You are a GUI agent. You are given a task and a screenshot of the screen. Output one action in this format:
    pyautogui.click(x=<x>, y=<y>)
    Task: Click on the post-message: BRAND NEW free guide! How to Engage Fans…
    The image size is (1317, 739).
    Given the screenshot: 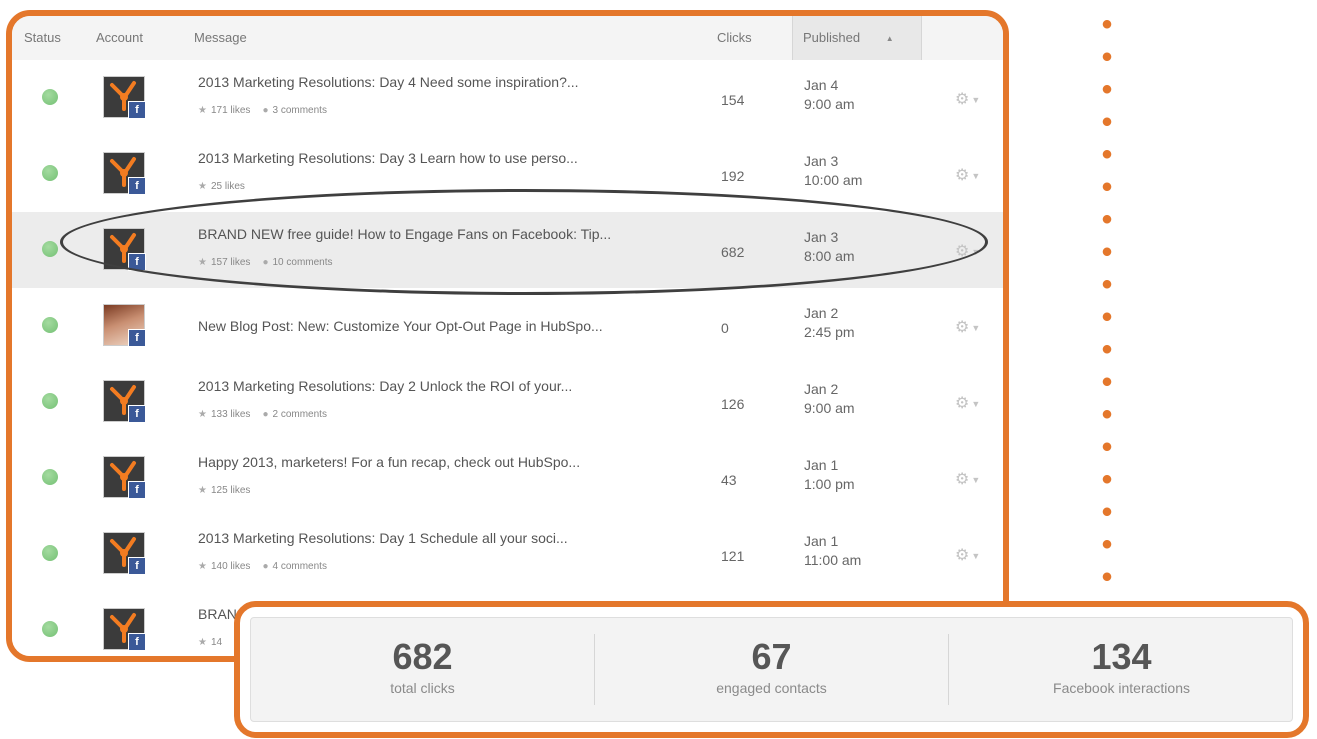 What is the action you would take?
    pyautogui.click(x=443, y=234)
    